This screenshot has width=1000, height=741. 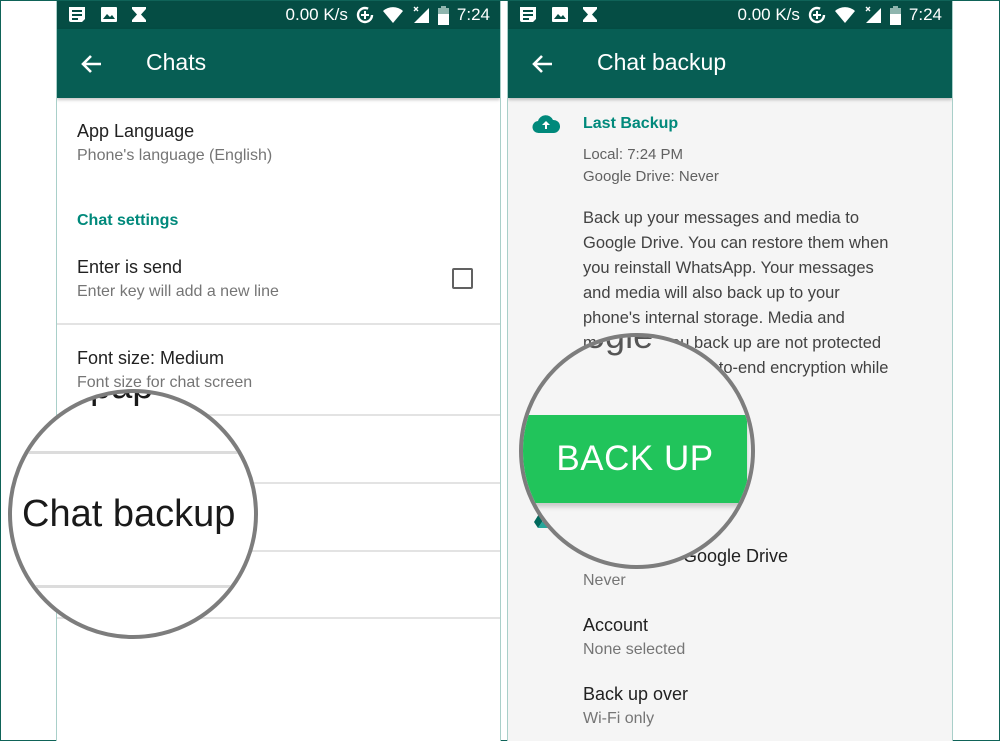 What do you see at coordinates (619, 718) in the screenshot?
I see `back-up-over-value: Wi-Fi only` at bounding box center [619, 718].